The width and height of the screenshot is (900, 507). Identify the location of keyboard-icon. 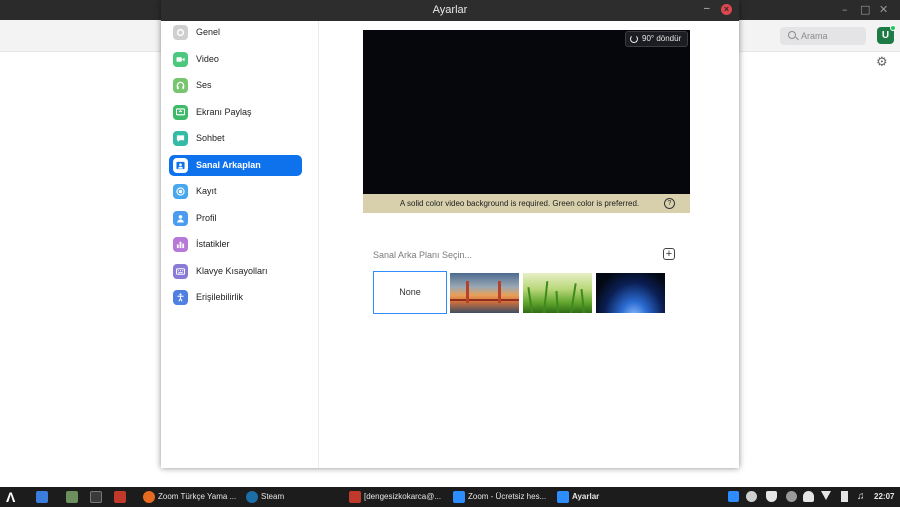
(180, 271).